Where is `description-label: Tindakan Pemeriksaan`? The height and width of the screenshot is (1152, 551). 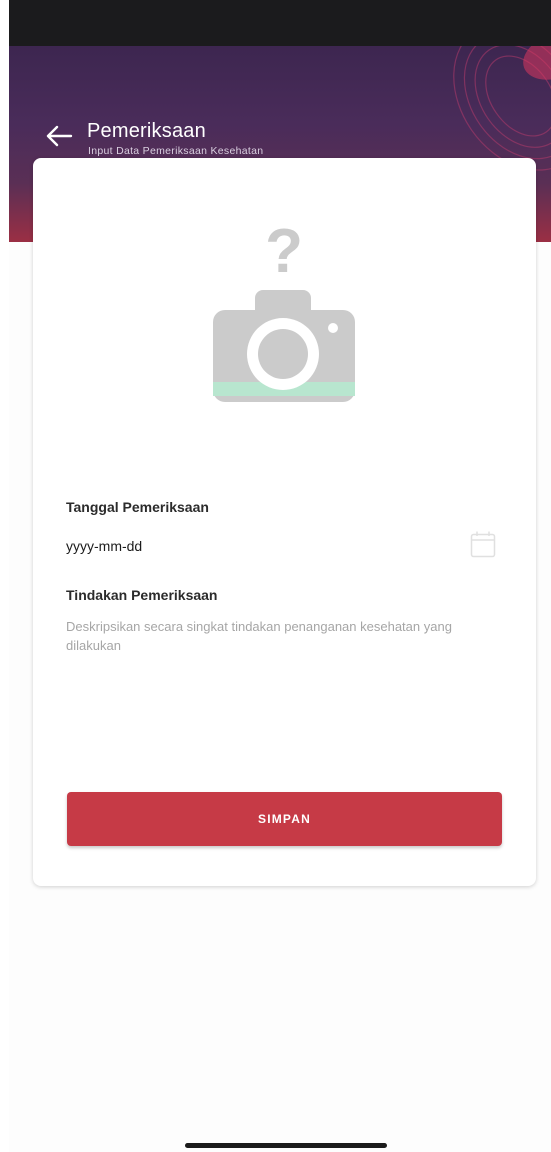 description-label: Tindakan Pemeriksaan is located at coordinates (142, 595).